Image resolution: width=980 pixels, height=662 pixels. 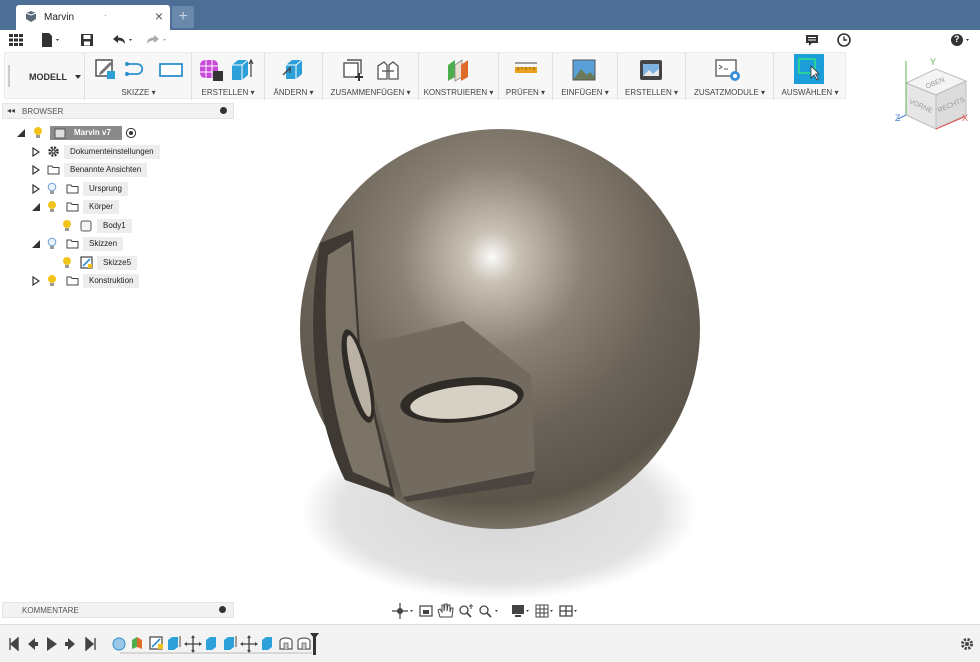 What do you see at coordinates (156, 643) in the screenshot?
I see `sketch-feature-icon` at bounding box center [156, 643].